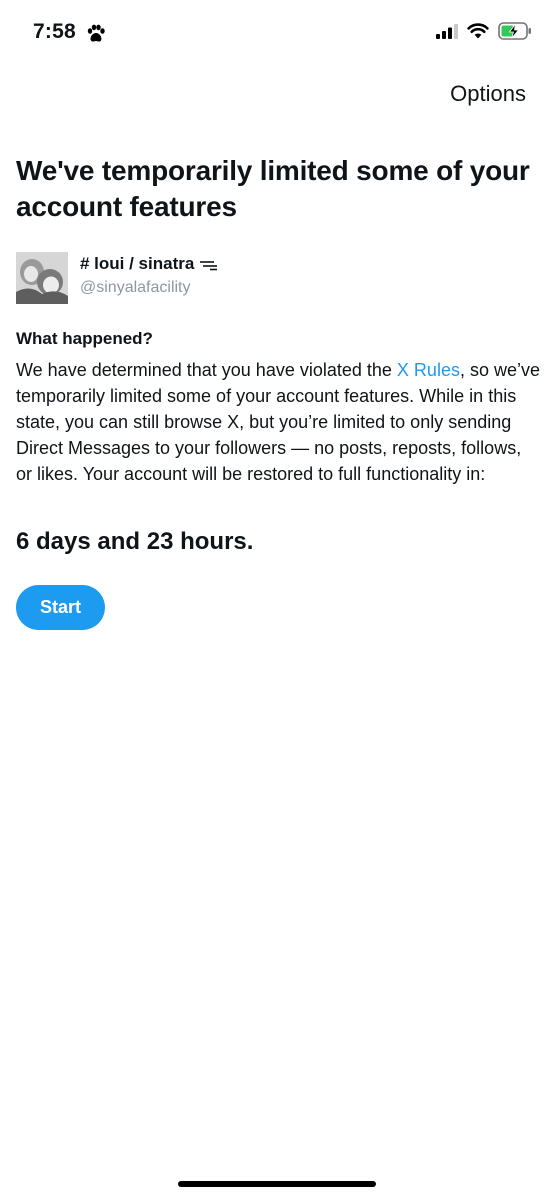 This screenshot has height=1199, width=554. What do you see at coordinates (514, 31) in the screenshot?
I see `battery-charging-icon` at bounding box center [514, 31].